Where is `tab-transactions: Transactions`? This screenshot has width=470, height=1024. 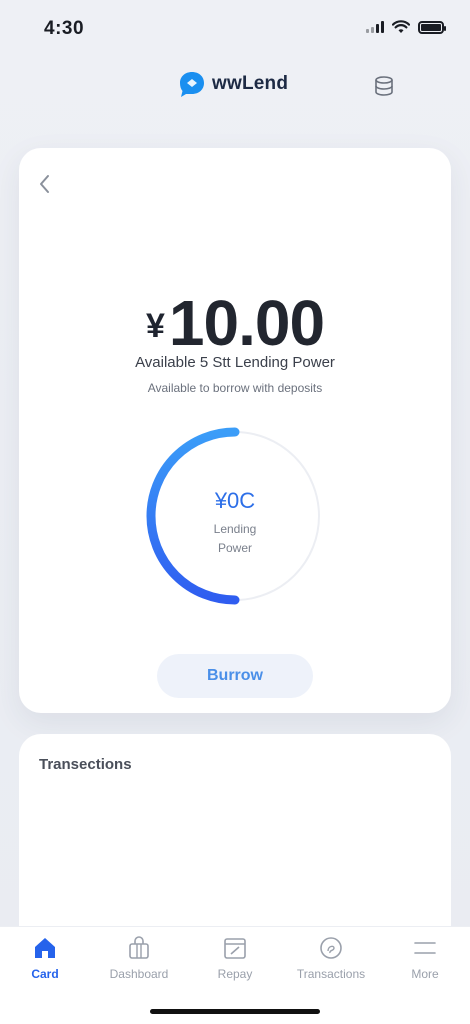
tab-transactions: Transactions is located at coordinates (331, 962).